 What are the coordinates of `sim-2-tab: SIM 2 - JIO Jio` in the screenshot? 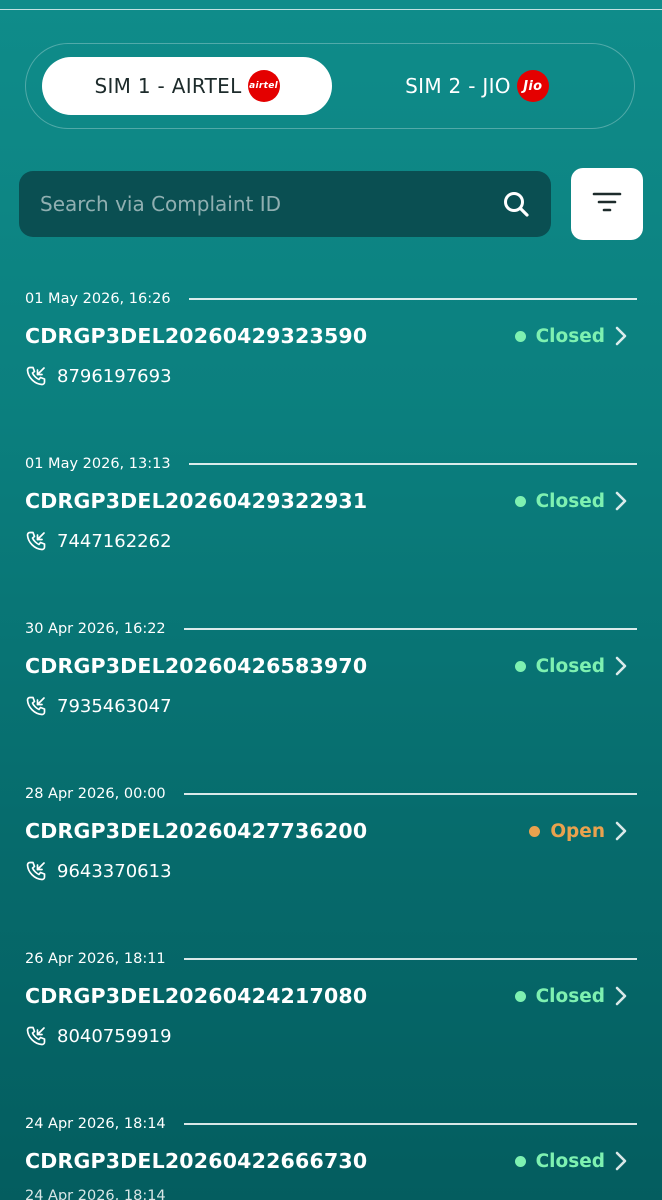 It's located at (477, 86).